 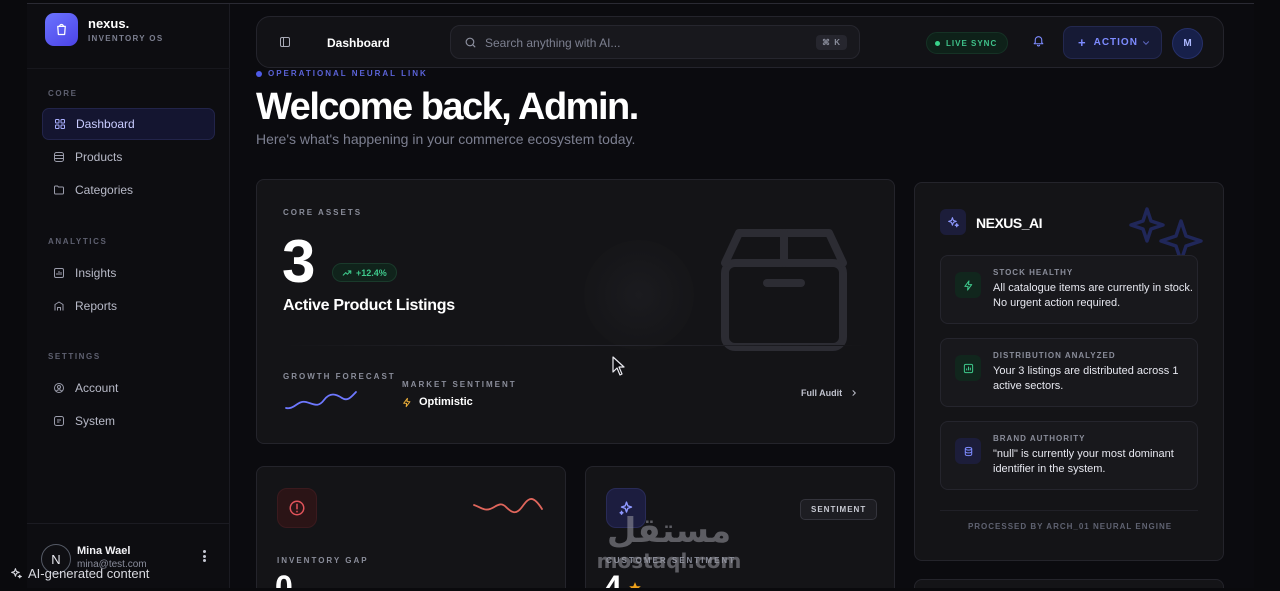 I want to click on chevron-right-icon, so click(x=854, y=393).